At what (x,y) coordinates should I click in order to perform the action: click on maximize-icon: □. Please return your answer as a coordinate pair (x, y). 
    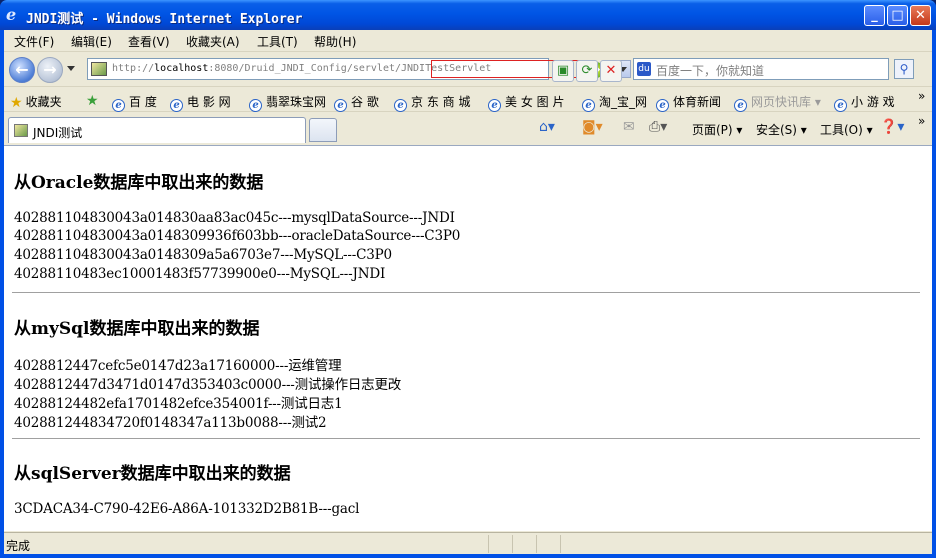
    Looking at the image, I should click on (897, 15).